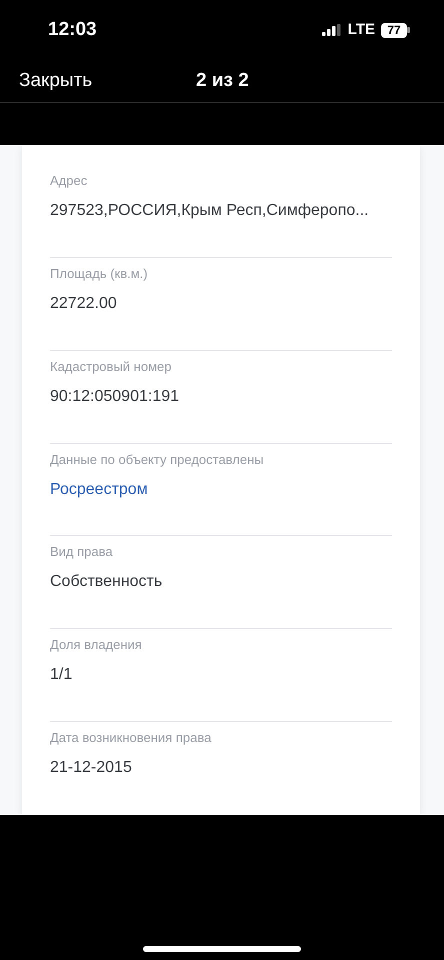 The height and width of the screenshot is (960, 444). I want to click on field-label: Вид права, so click(81, 552).